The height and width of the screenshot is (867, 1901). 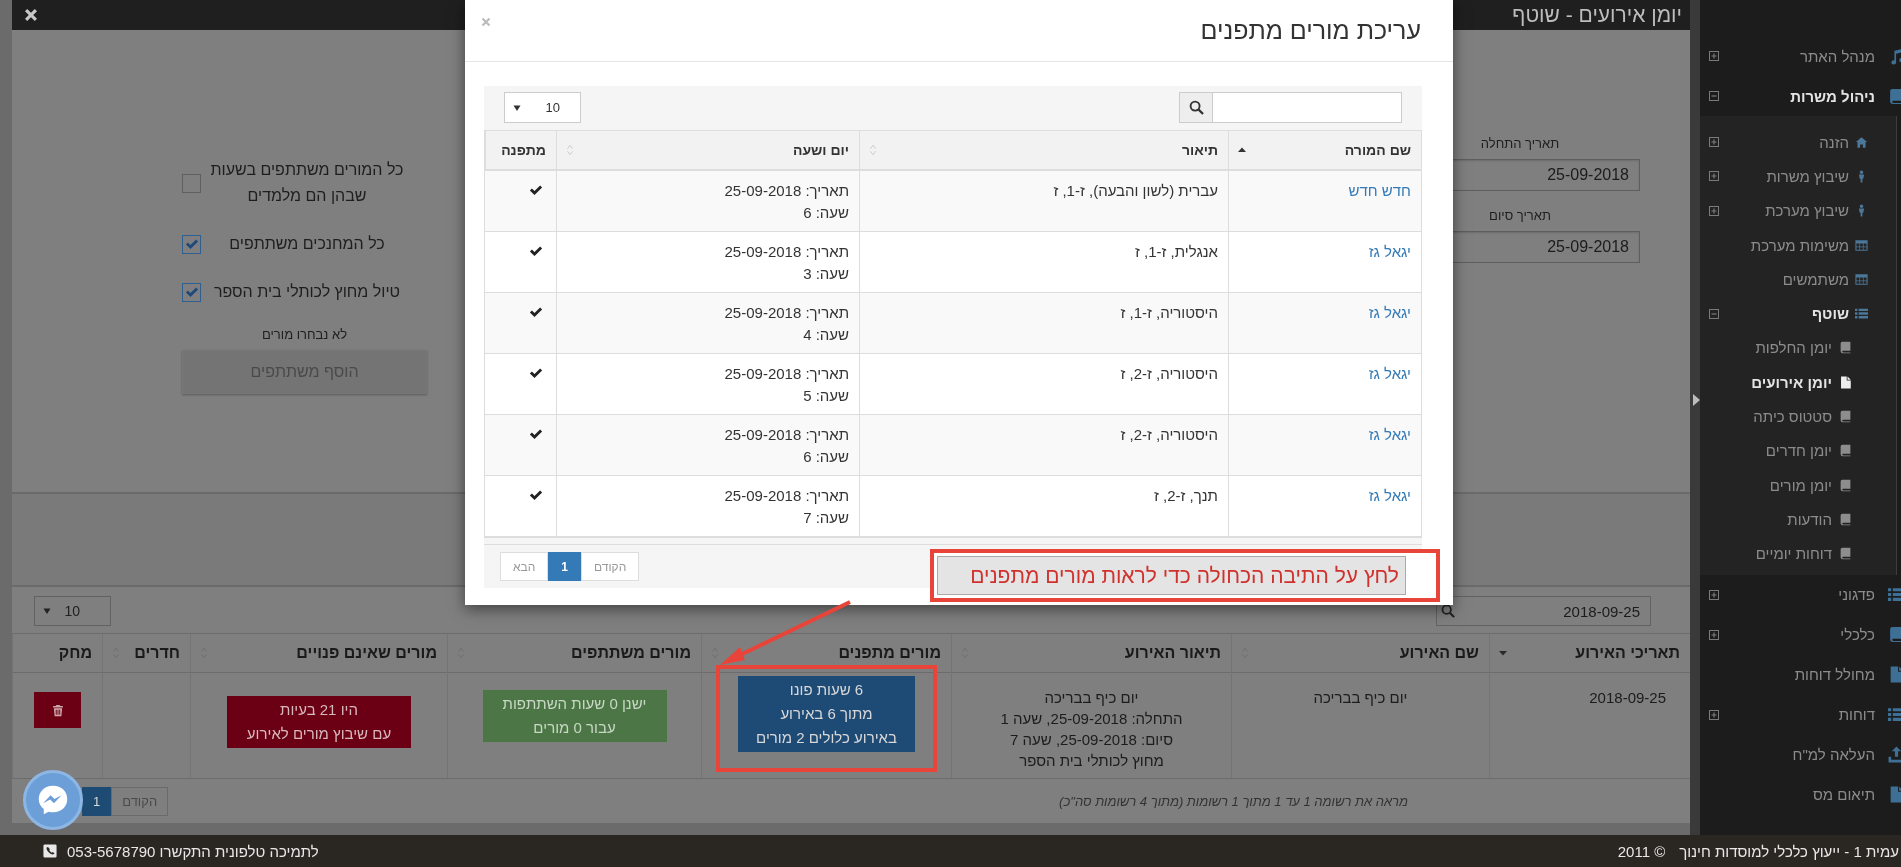 What do you see at coordinates (1845, 96) in the screenshot?
I see `sidebar-item: ניהול משרות` at bounding box center [1845, 96].